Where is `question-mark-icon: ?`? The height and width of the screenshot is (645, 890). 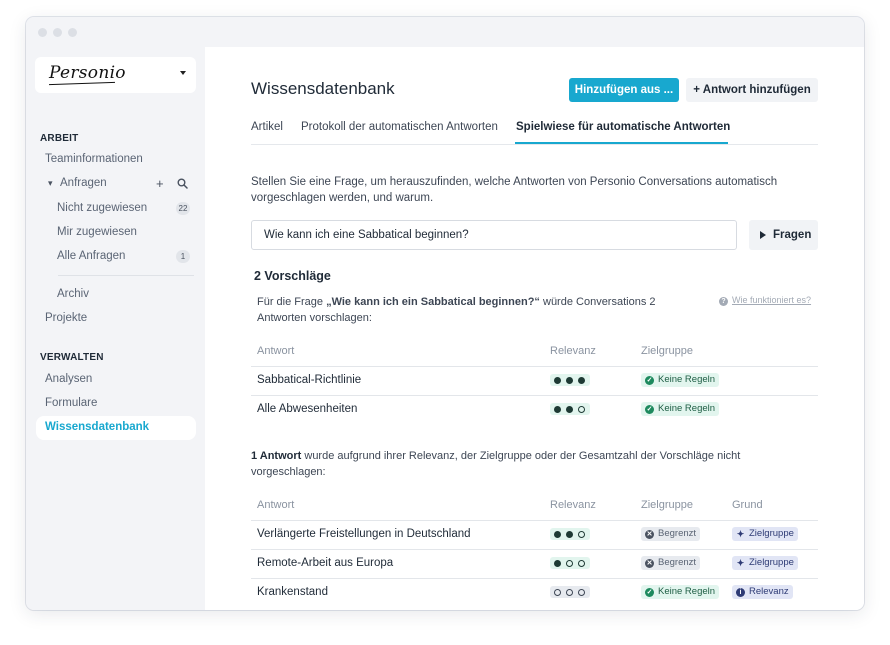
question-mark-icon: ? is located at coordinates (723, 301).